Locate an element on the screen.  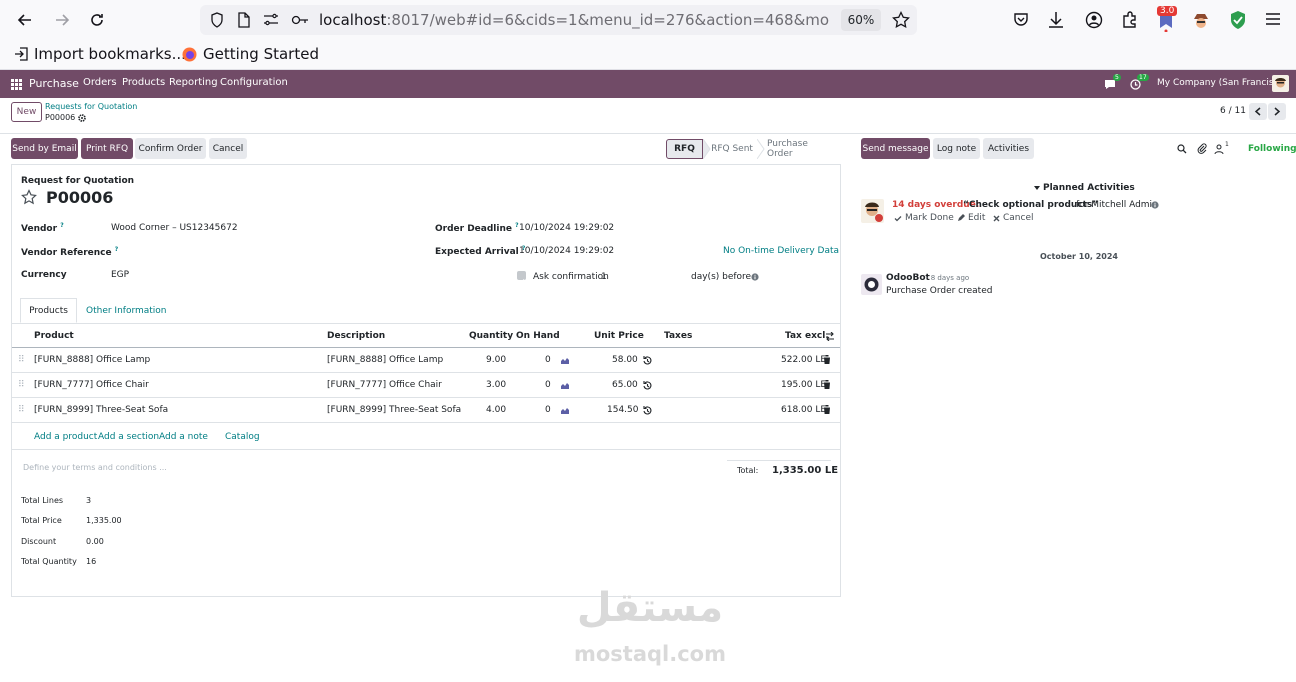
log-note-button: Log note is located at coordinates (956, 148).